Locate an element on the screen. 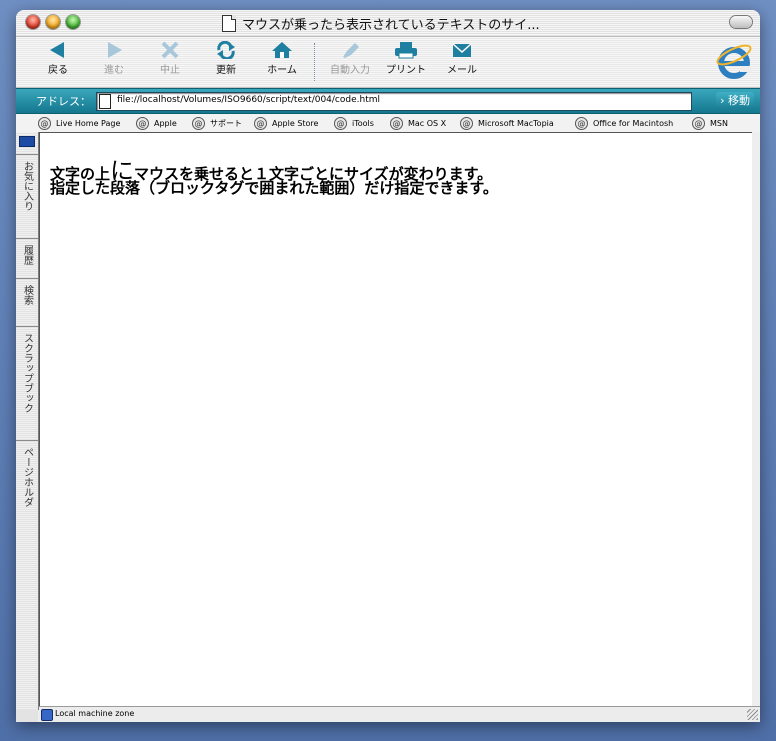 The image size is (776, 741). toolbar-toggle-button is located at coordinates (741, 22).